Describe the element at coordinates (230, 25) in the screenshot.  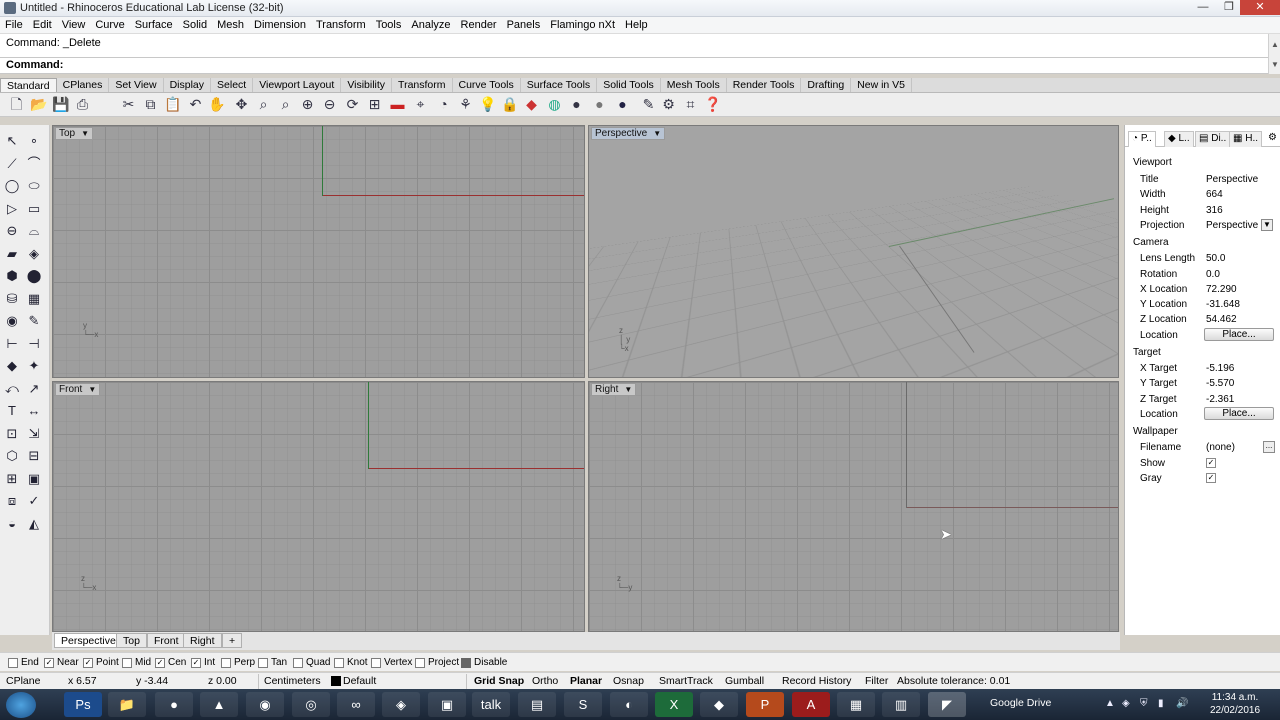
I see `menu-mesh: Mesh` at that location.